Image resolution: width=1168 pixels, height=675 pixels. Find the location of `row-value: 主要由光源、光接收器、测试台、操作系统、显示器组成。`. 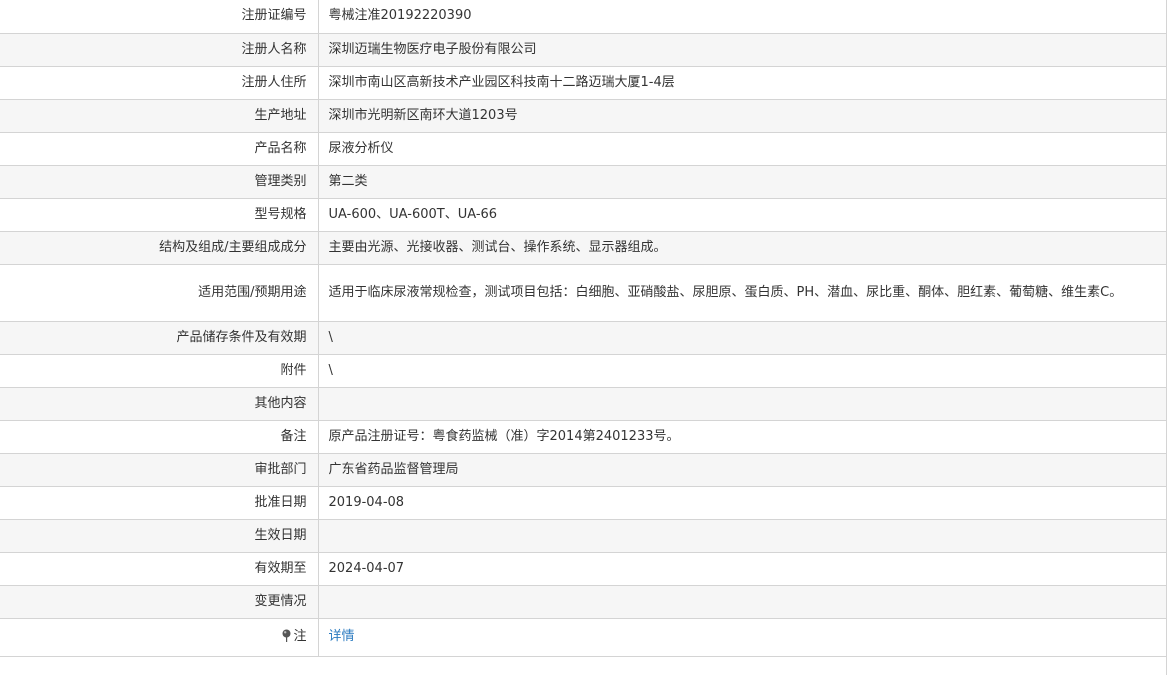

row-value: 主要由光源、光接收器、测试台、操作系统、显示器组成。 is located at coordinates (742, 248).